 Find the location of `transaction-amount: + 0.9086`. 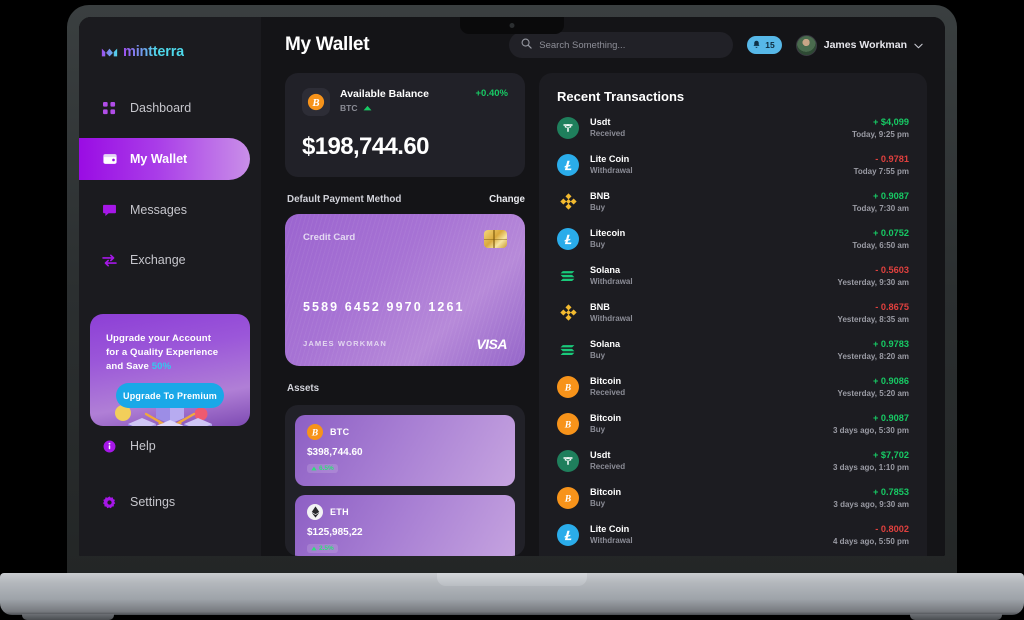

transaction-amount: + 0.9086 is located at coordinates (890, 380).